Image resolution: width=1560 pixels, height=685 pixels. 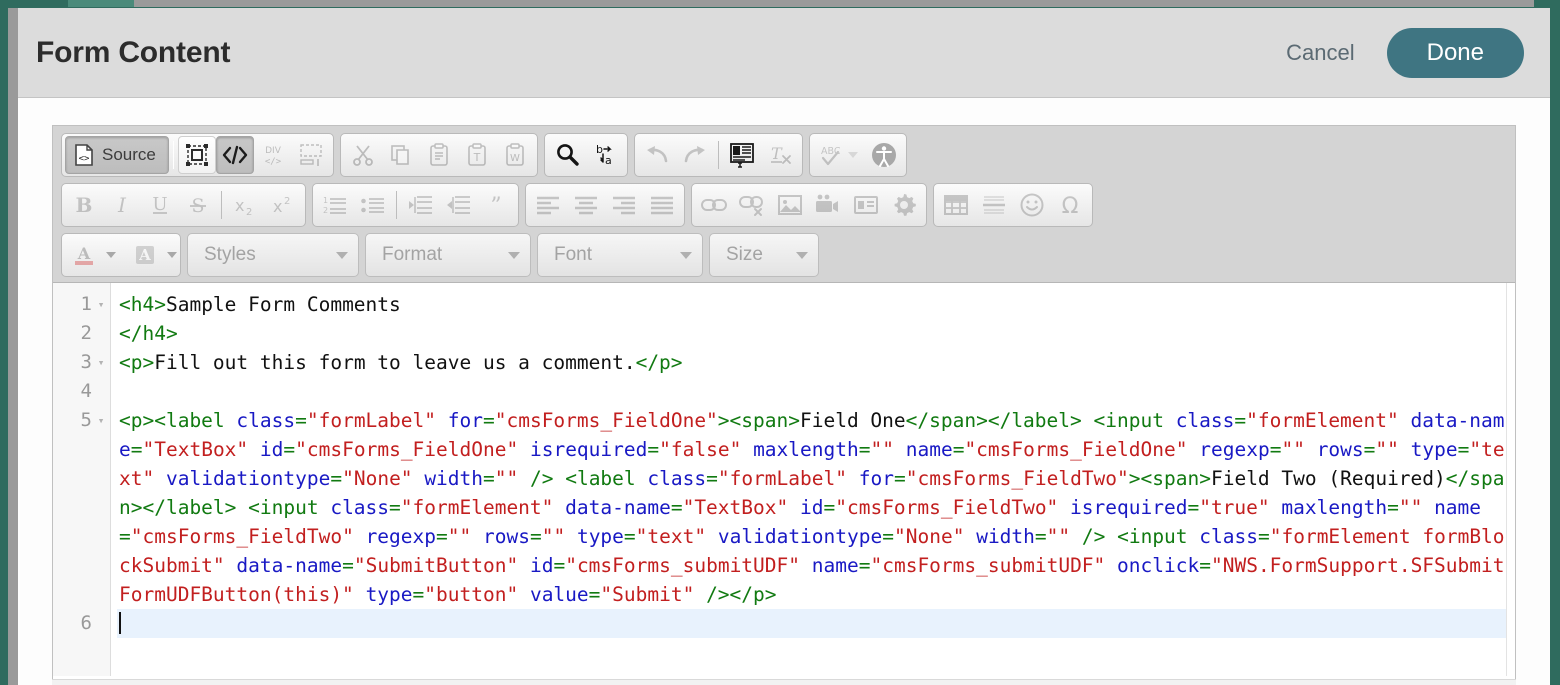 What do you see at coordinates (752, 205) in the screenshot?
I see `unlink-button` at bounding box center [752, 205].